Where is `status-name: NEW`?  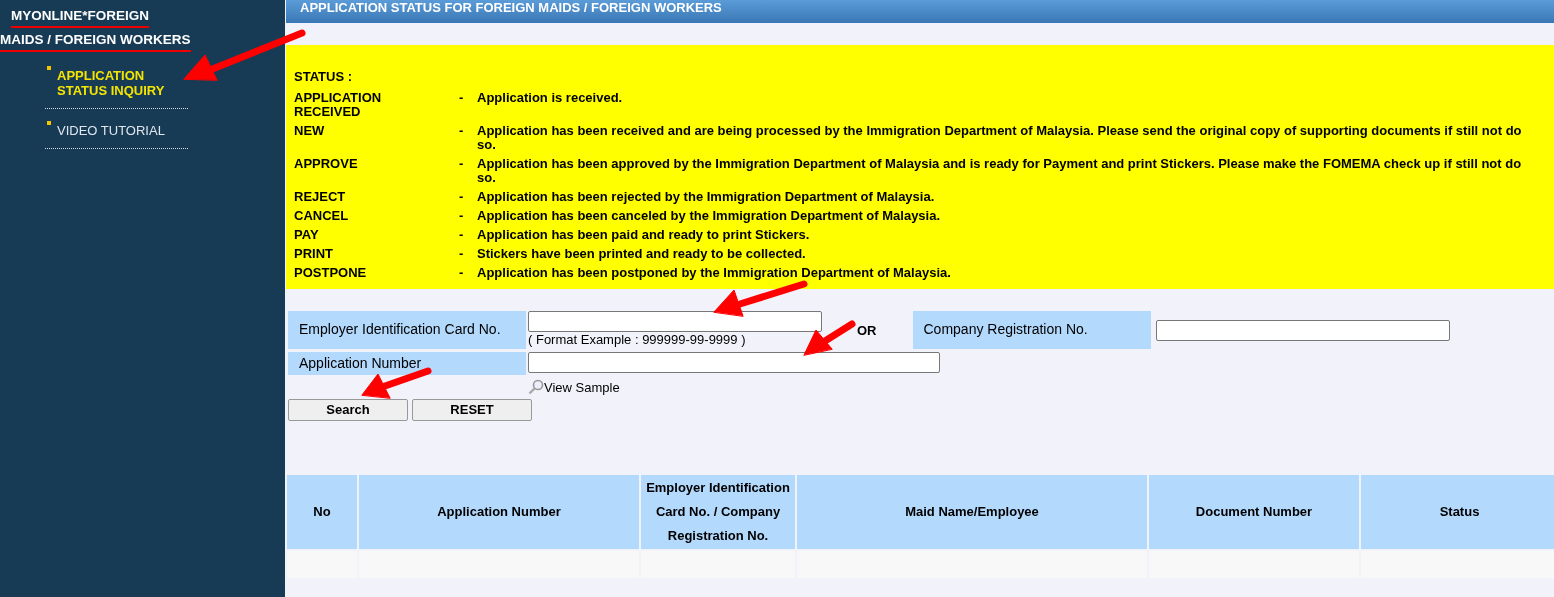
status-name: NEW is located at coordinates (310, 131).